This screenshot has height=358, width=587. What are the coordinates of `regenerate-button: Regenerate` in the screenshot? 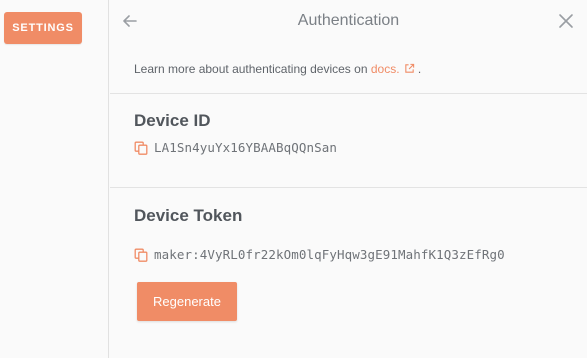 It's located at (187, 301).